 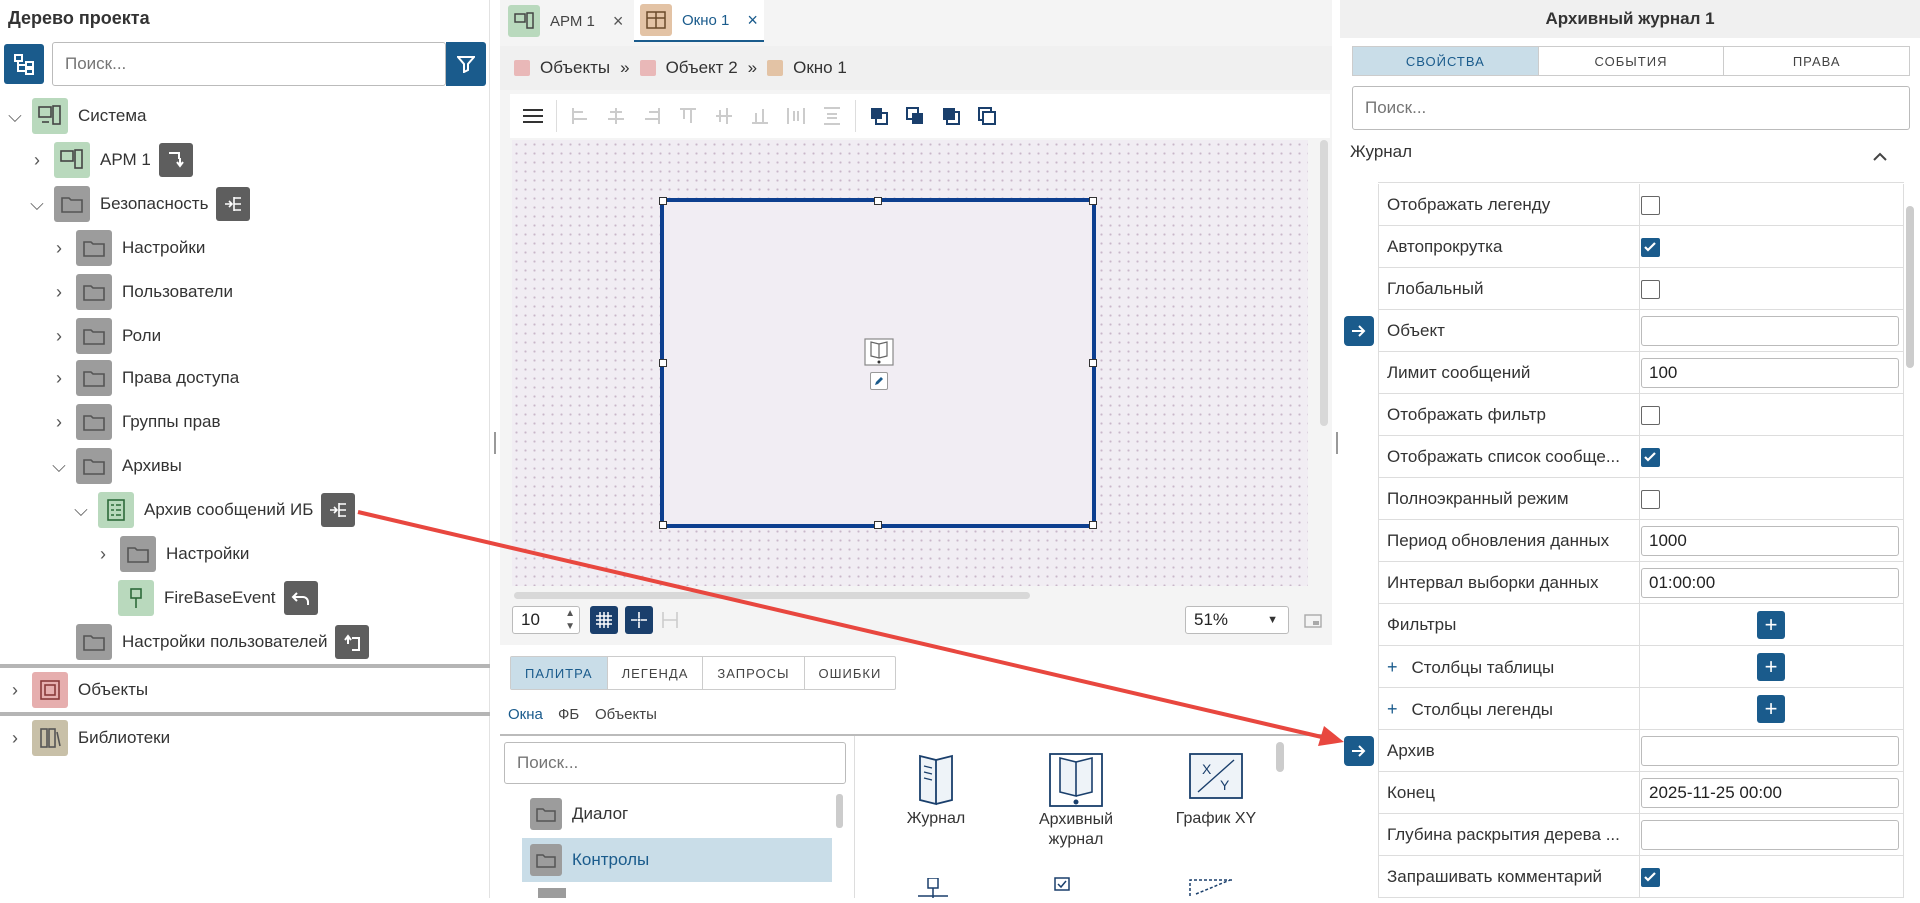 What do you see at coordinates (126, 248) in the screenshot?
I see `tree-item-settings: › Настройки` at bounding box center [126, 248].